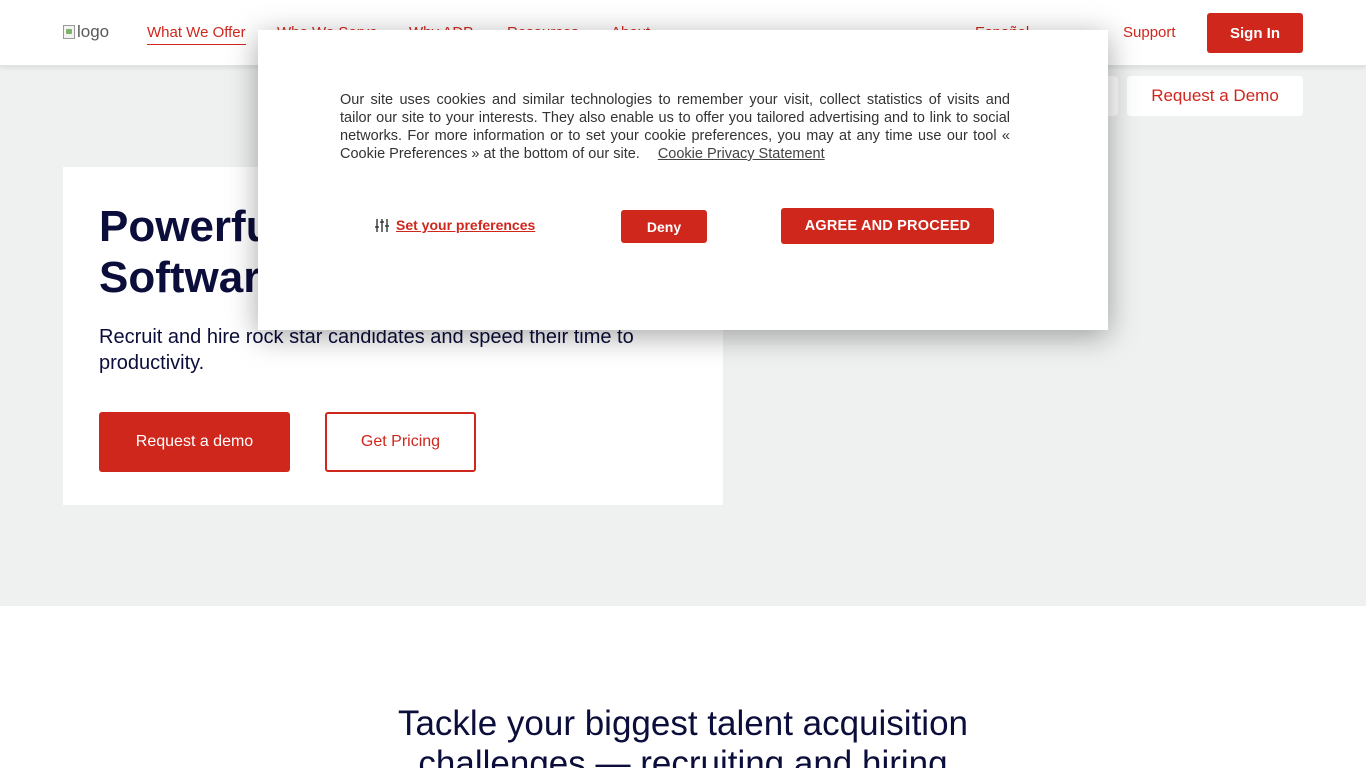 The width and height of the screenshot is (1366, 768). Describe the element at coordinates (683, 723) in the screenshot. I see `section-heading-line-1: Tackle your biggest talent acquisition` at that location.